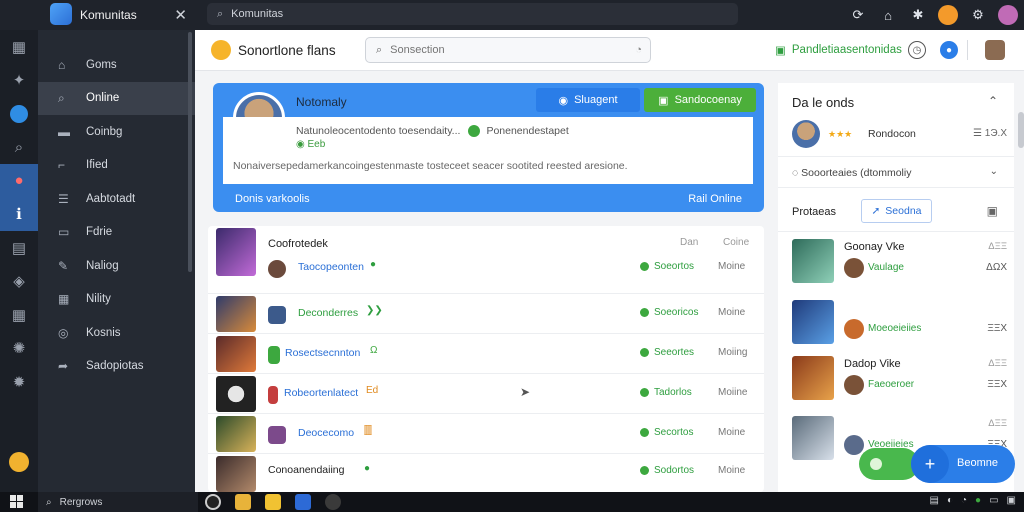 This screenshot has height=512, width=1024. I want to click on chevron-down-icon: ⌄, so click(994, 171).